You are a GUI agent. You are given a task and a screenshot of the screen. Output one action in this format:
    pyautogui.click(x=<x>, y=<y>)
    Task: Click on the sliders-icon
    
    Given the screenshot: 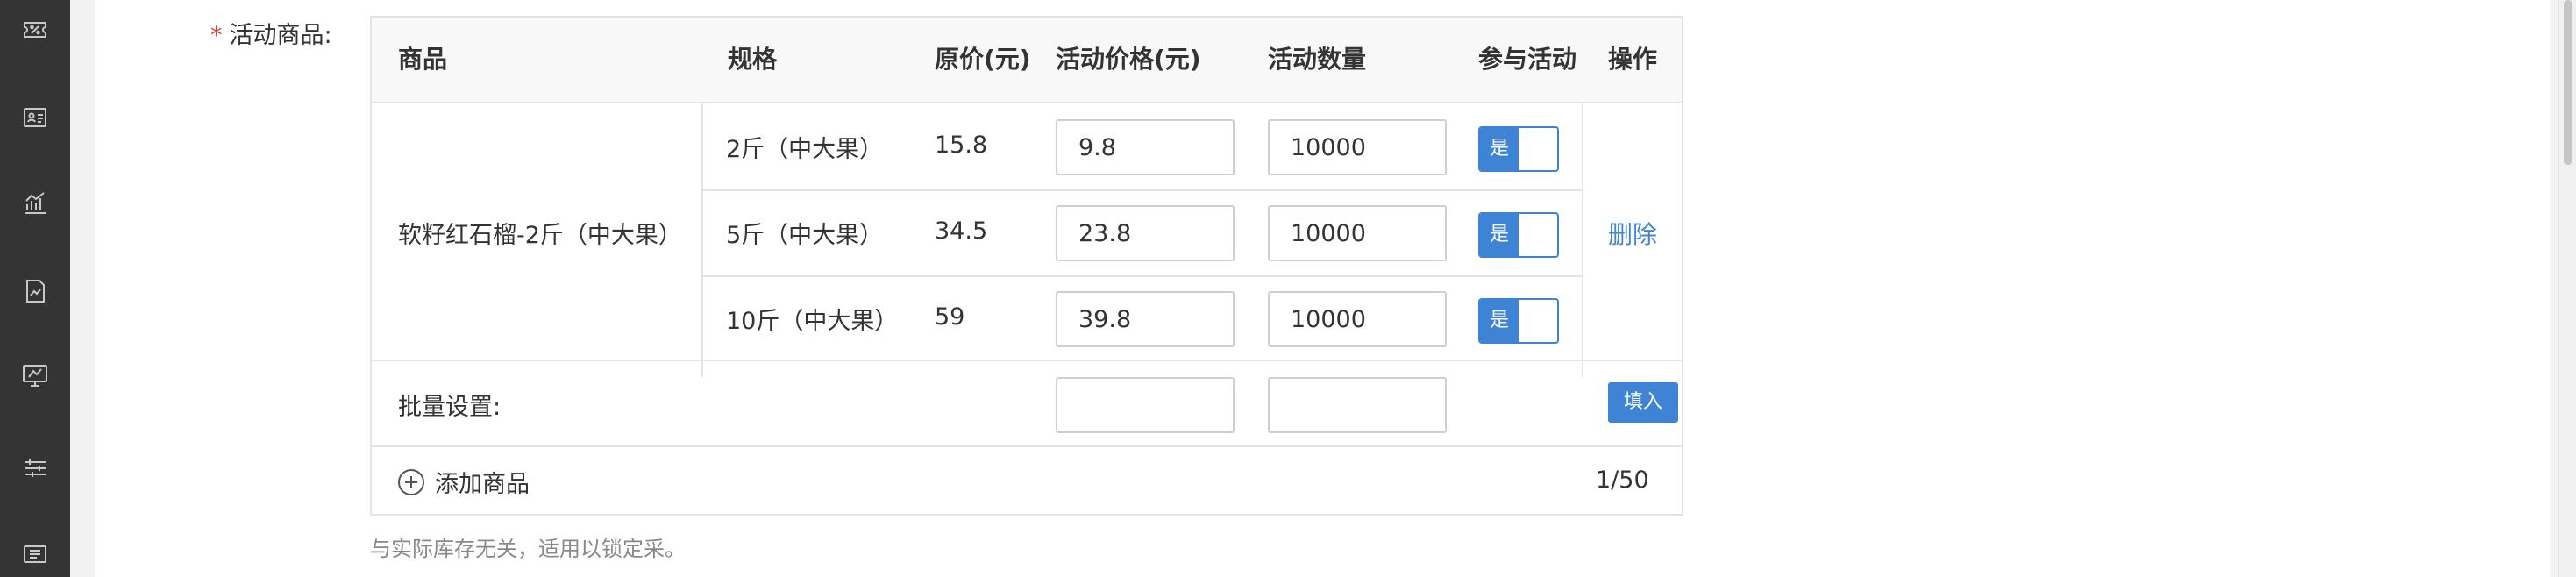 What is the action you would take?
    pyautogui.click(x=35, y=468)
    